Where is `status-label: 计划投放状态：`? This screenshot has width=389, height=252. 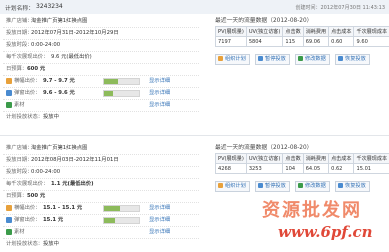 status-label: 计划投放状态： is located at coordinates (25, 117).